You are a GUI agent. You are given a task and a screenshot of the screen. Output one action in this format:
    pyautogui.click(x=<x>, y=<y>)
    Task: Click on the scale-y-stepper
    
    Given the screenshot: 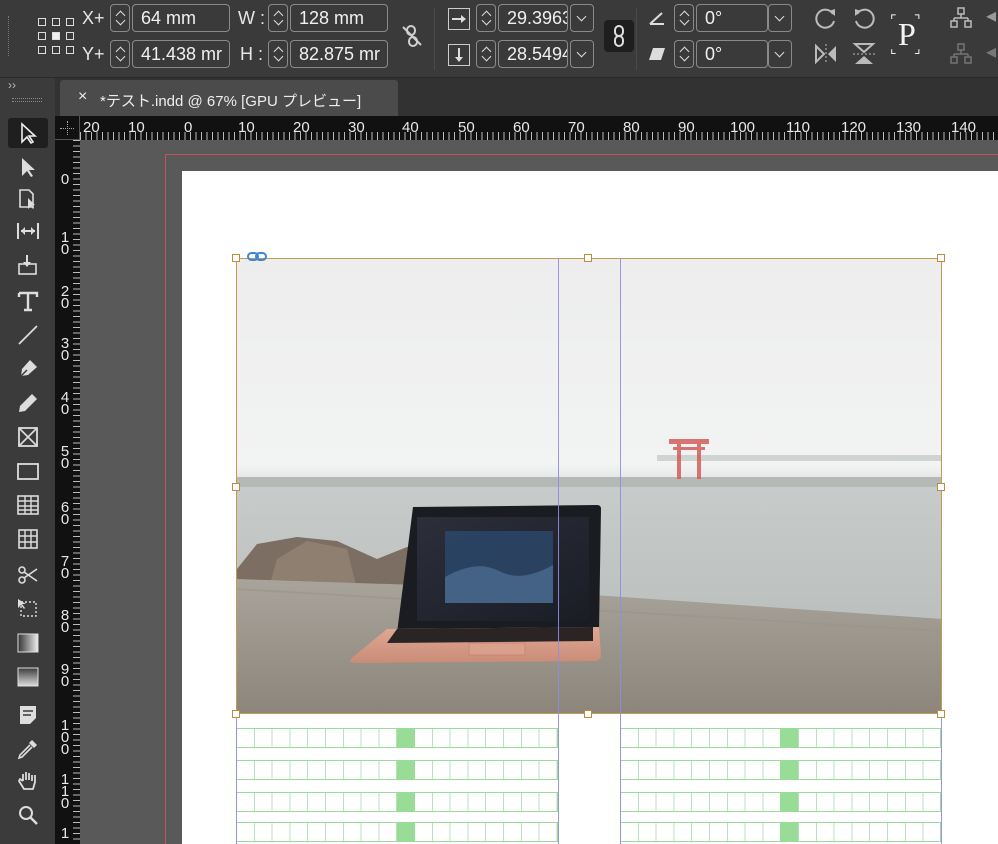 What is the action you would take?
    pyautogui.click(x=486, y=54)
    